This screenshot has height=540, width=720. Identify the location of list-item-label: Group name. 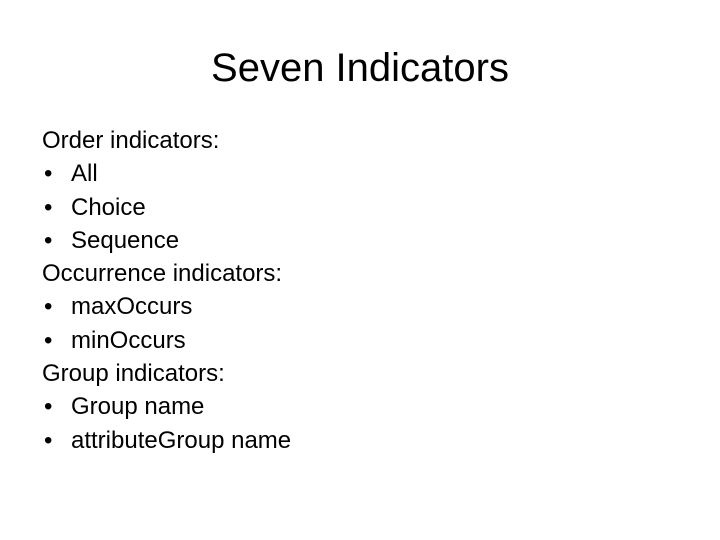
(138, 407).